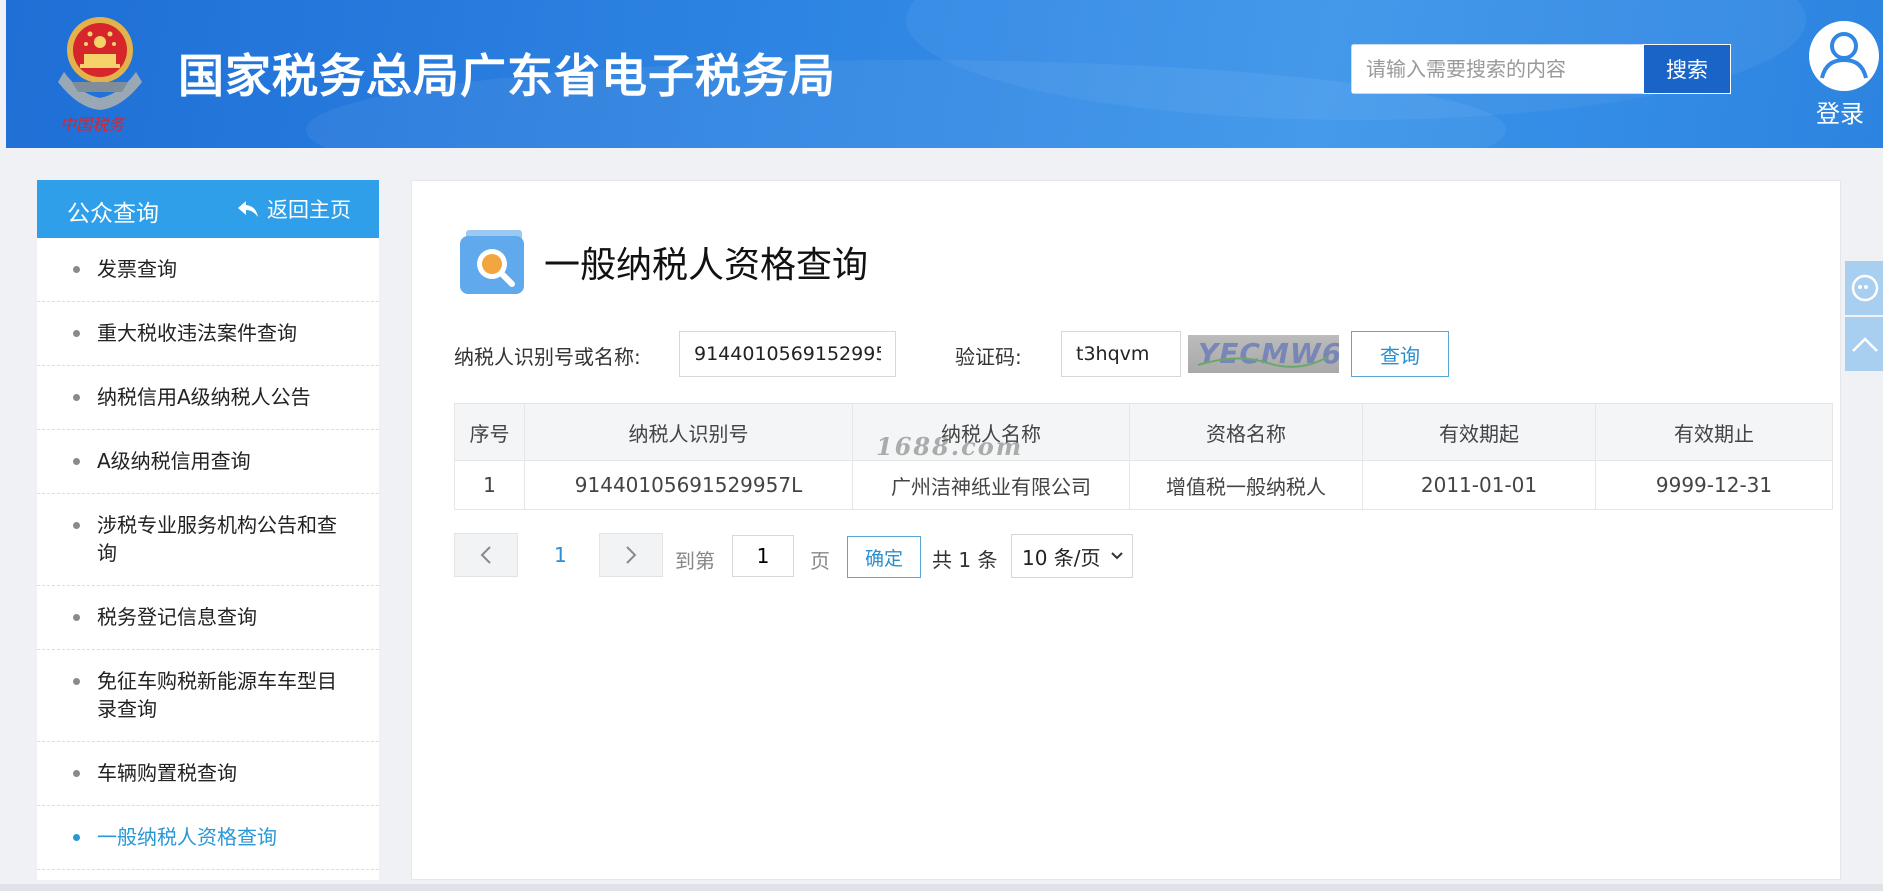  I want to click on sidebar-item-tax-violation-query: 重大税收违法案件查询, so click(208, 334).